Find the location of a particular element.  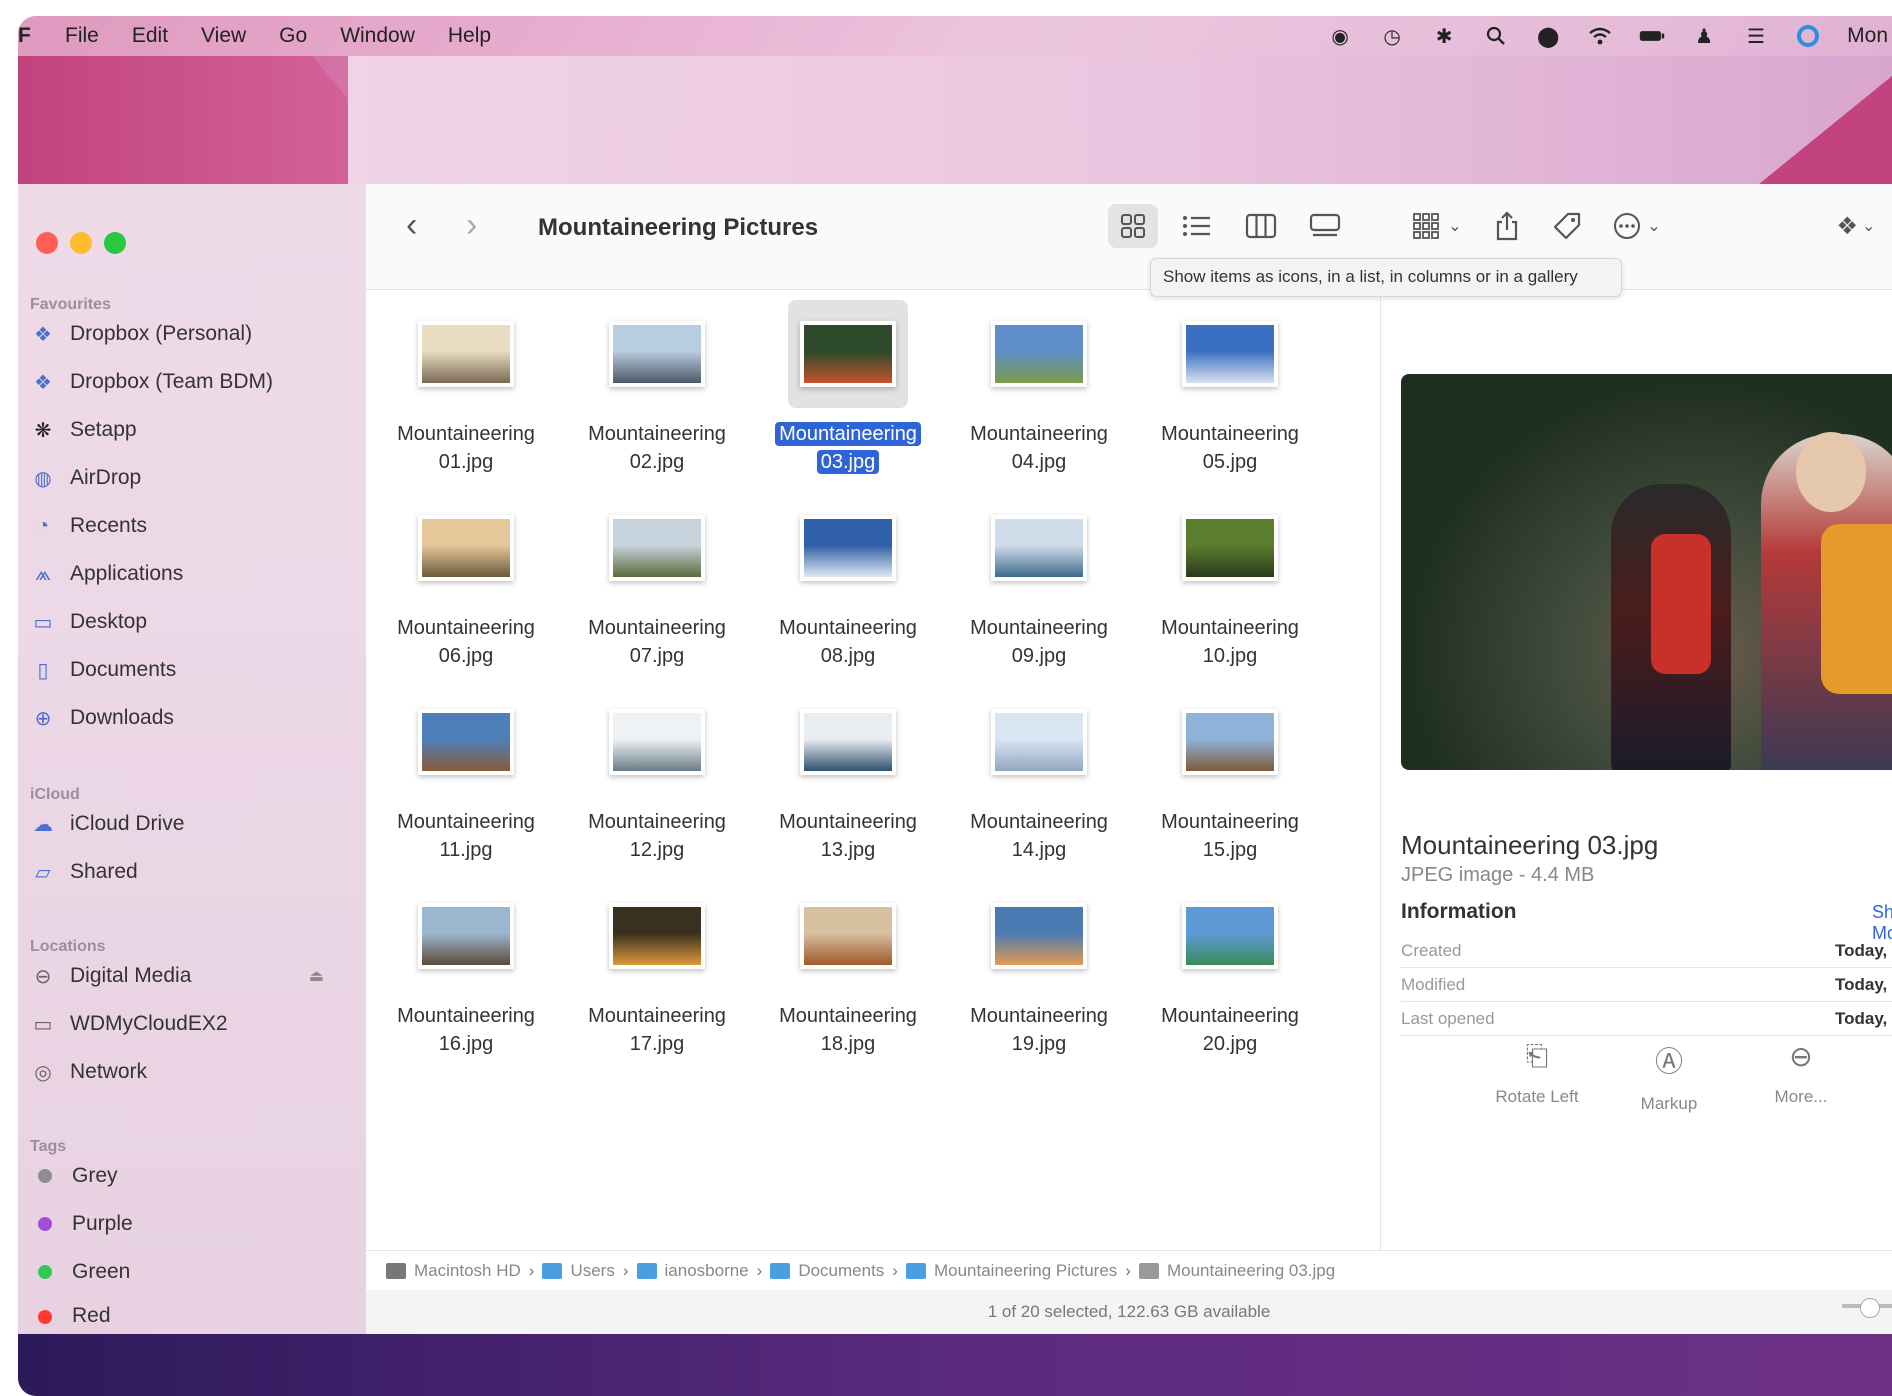

back-button: ‹ is located at coordinates (411, 225).